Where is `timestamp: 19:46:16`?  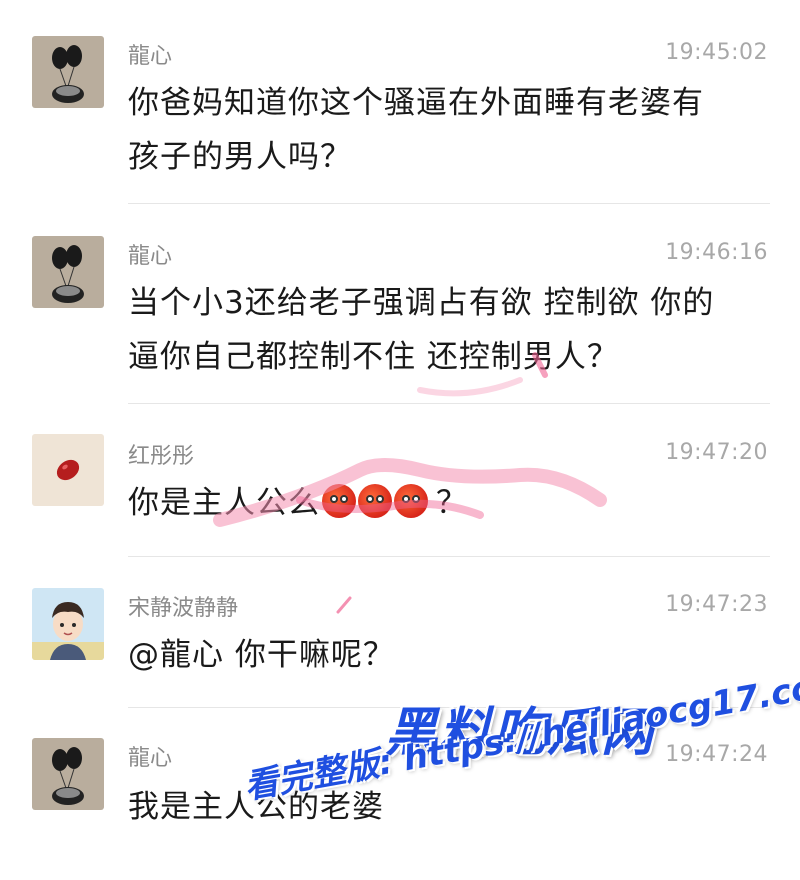
timestamp: 19:46:16 is located at coordinates (716, 252).